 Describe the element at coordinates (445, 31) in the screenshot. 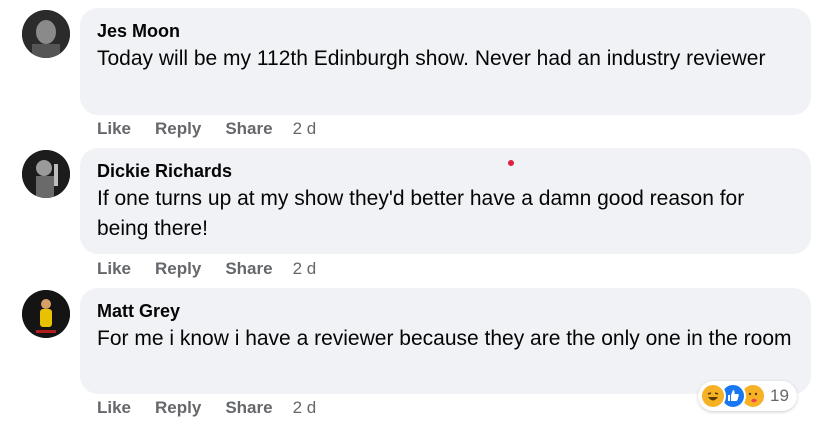

I see `comment-author: Jes Moon` at that location.